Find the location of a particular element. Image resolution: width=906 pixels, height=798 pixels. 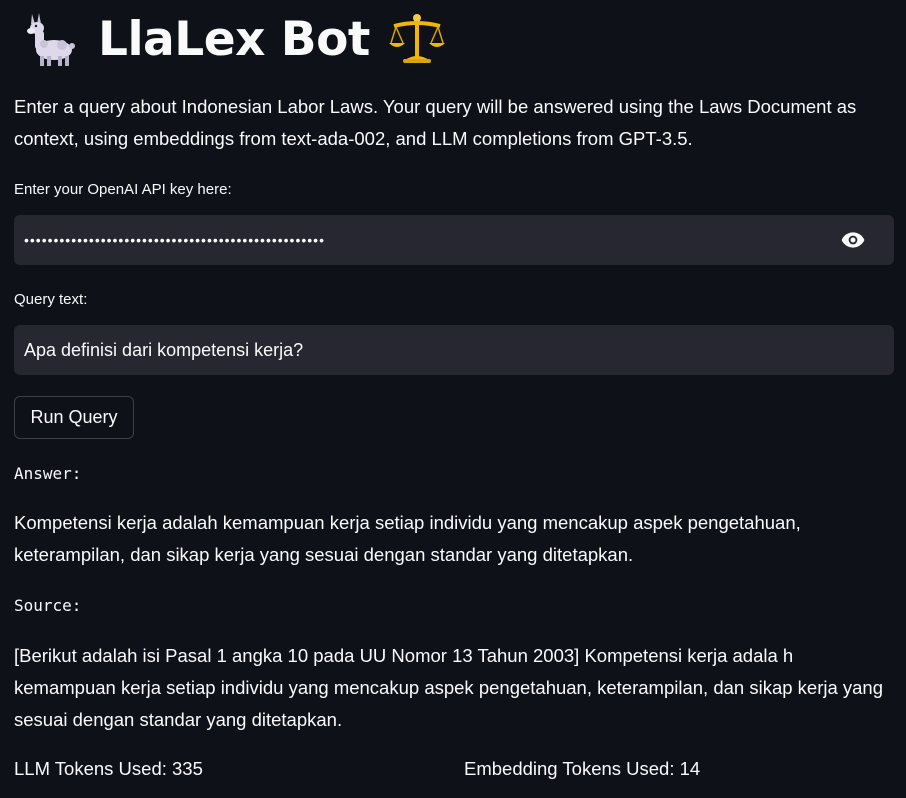

page-header: LlaLex Bot is located at coordinates (234, 39).